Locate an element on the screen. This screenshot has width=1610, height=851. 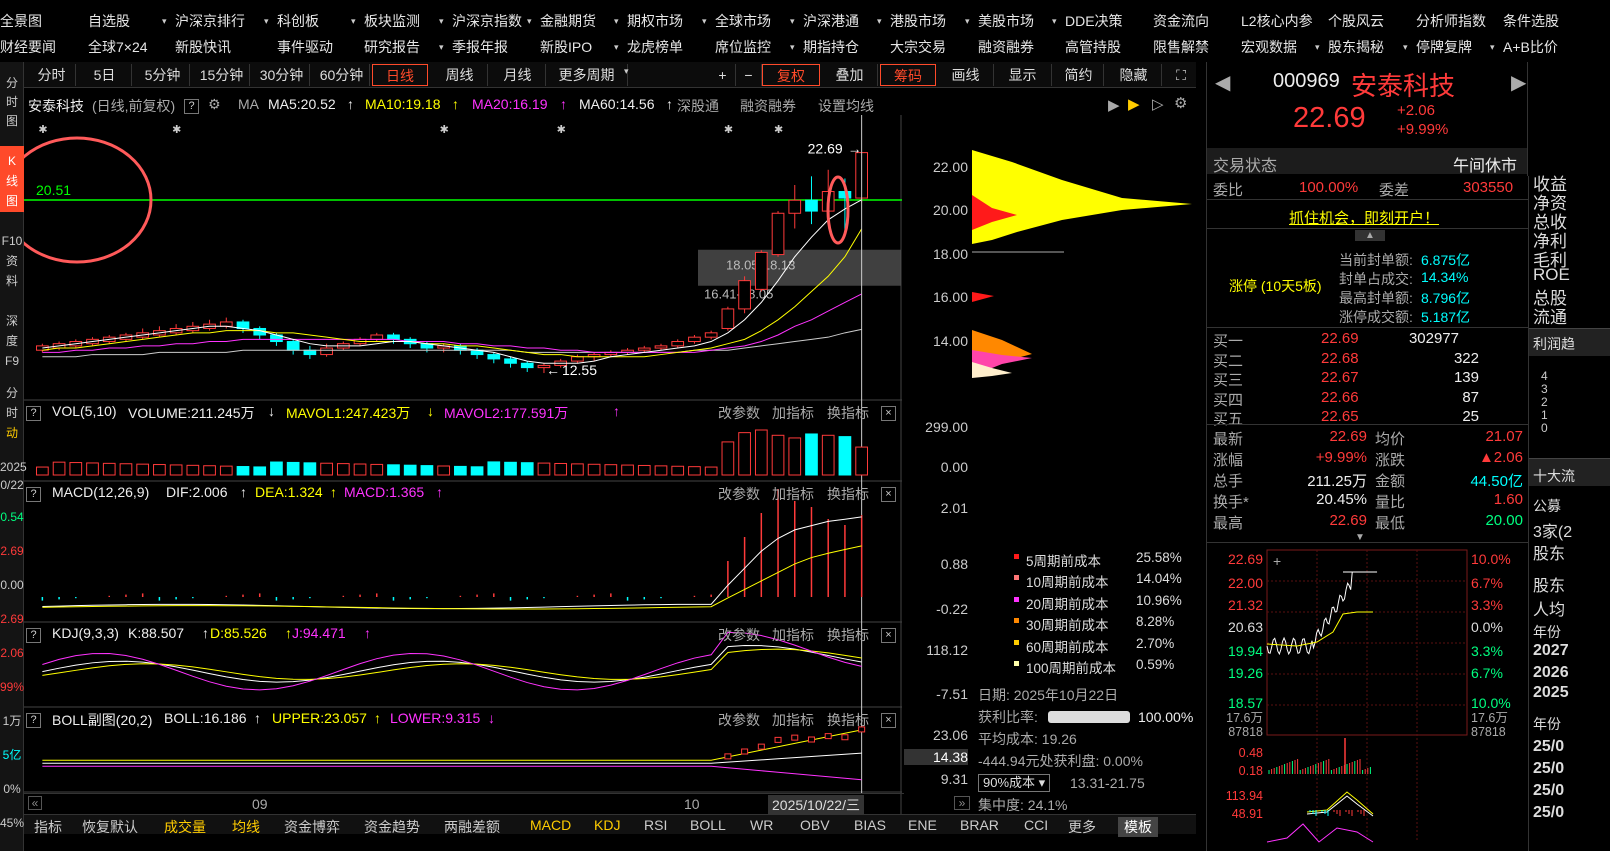
menu-item-17: 条件选股 is located at coordinates (1531, 21).